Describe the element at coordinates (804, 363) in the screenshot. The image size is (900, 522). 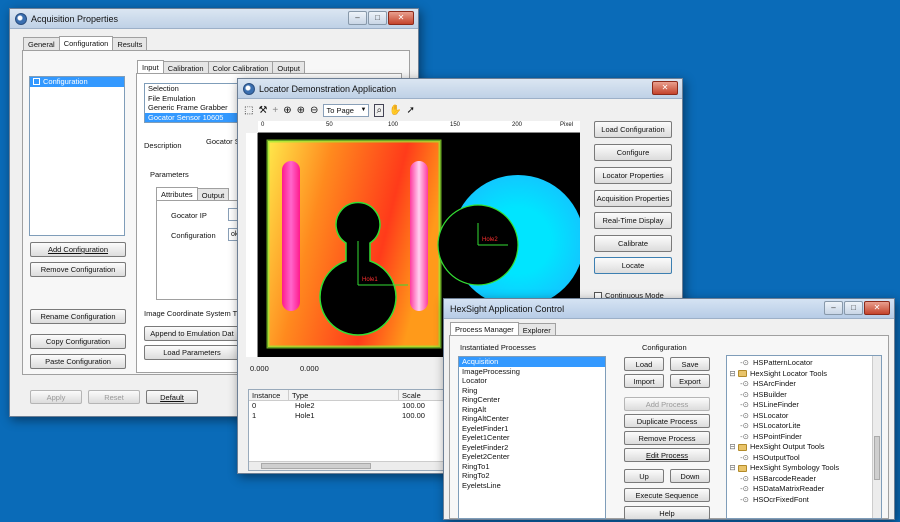
I see `tree-item: -⊙ HSPatternLocator` at that location.